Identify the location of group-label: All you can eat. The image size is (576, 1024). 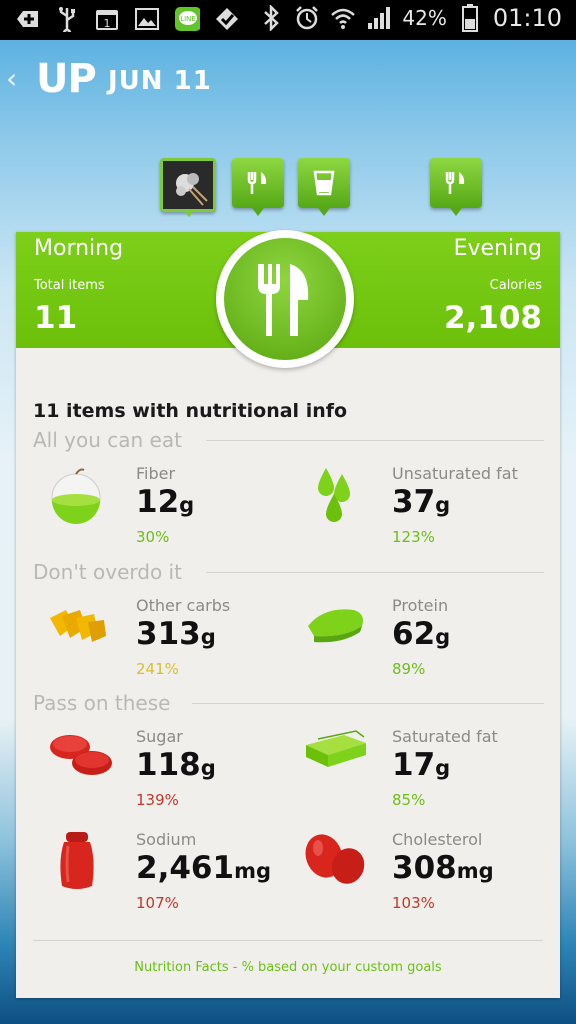
(107, 440).